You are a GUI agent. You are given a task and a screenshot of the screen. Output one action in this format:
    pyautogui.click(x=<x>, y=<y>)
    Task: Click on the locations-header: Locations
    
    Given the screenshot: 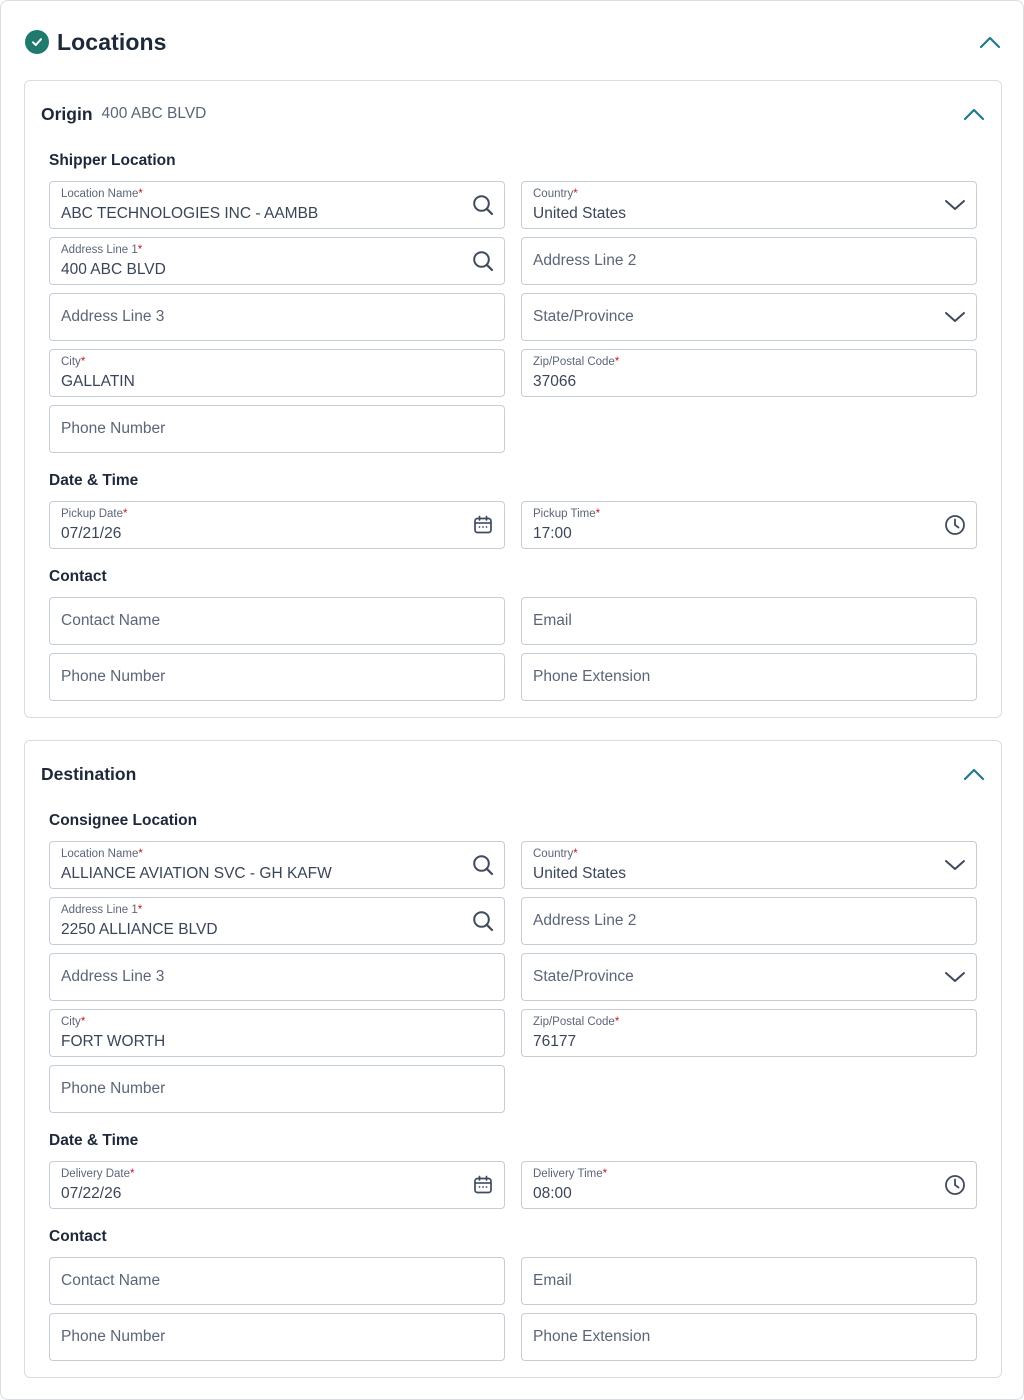 What is the action you would take?
    pyautogui.click(x=514, y=42)
    